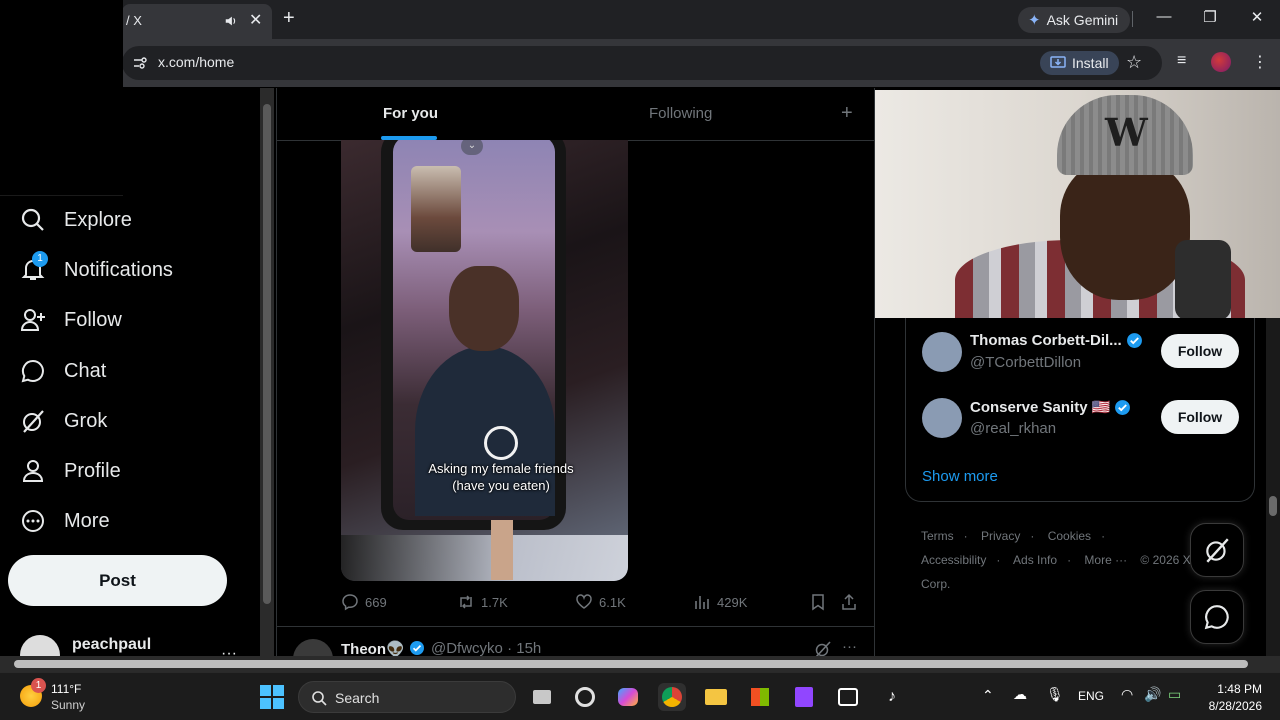  I want to click on bell-icon: 1, so click(34, 267).